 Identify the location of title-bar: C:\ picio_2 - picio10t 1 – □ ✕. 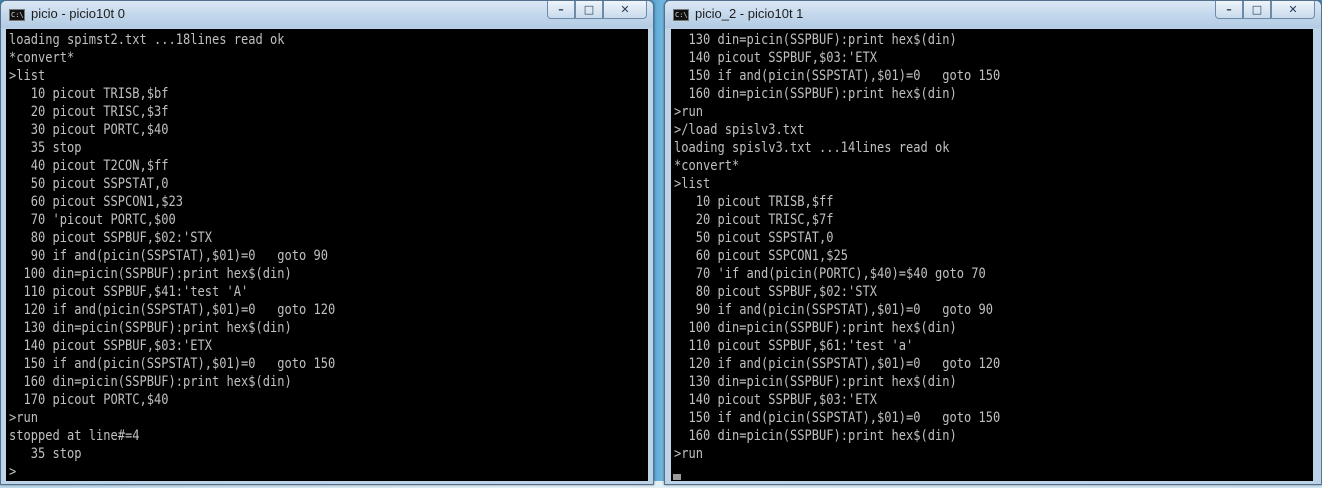
(993, 14).